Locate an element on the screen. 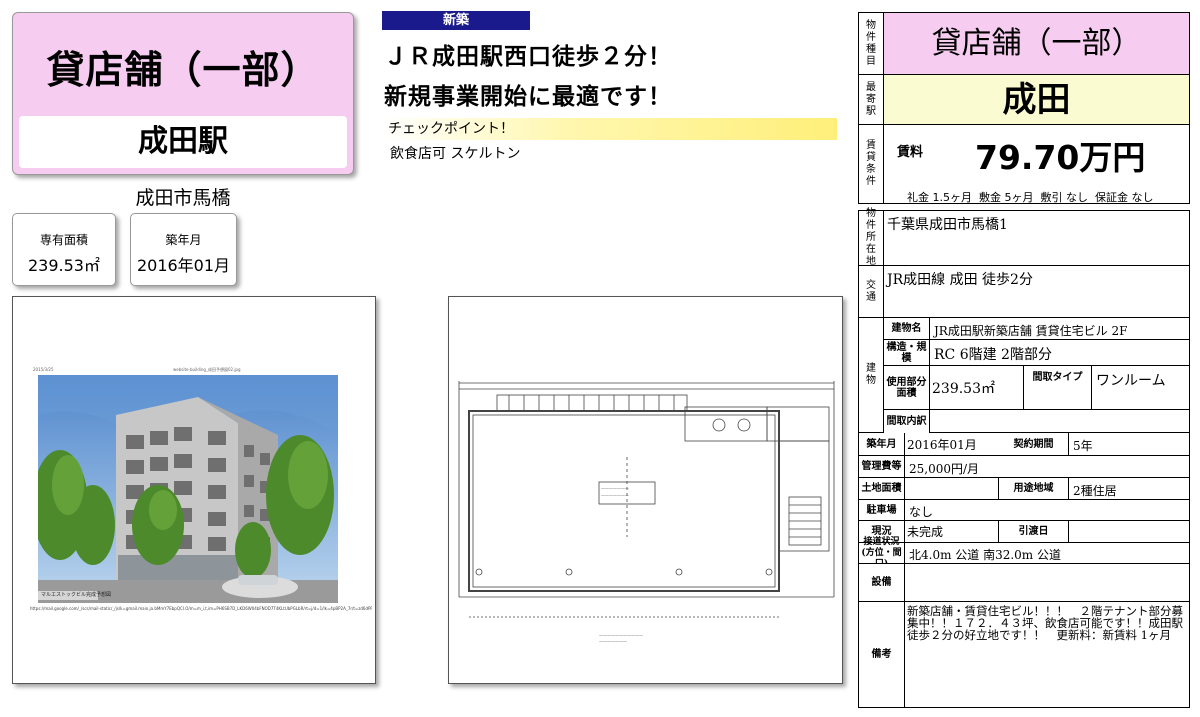 The height and width of the screenshot is (717, 1200). type-row: 物件種目 貸店舗（一部） is located at coordinates (1024, 44).